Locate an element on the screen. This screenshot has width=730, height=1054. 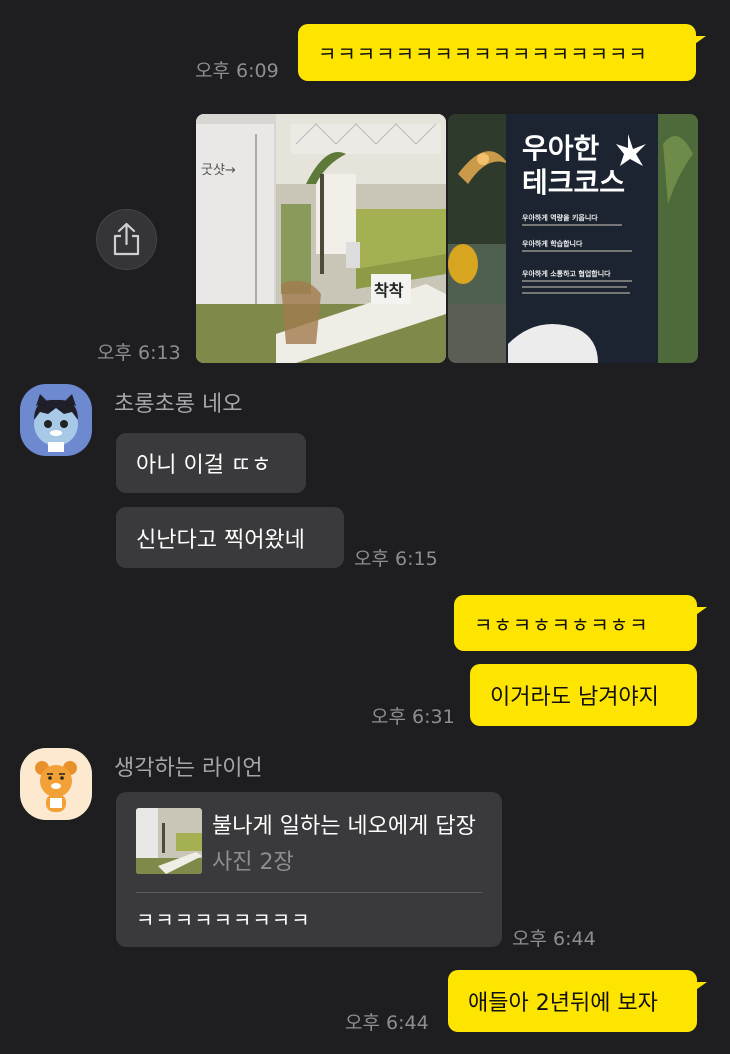
my-message-bubble: 이거라도 남겨야지 is located at coordinates (583, 695).